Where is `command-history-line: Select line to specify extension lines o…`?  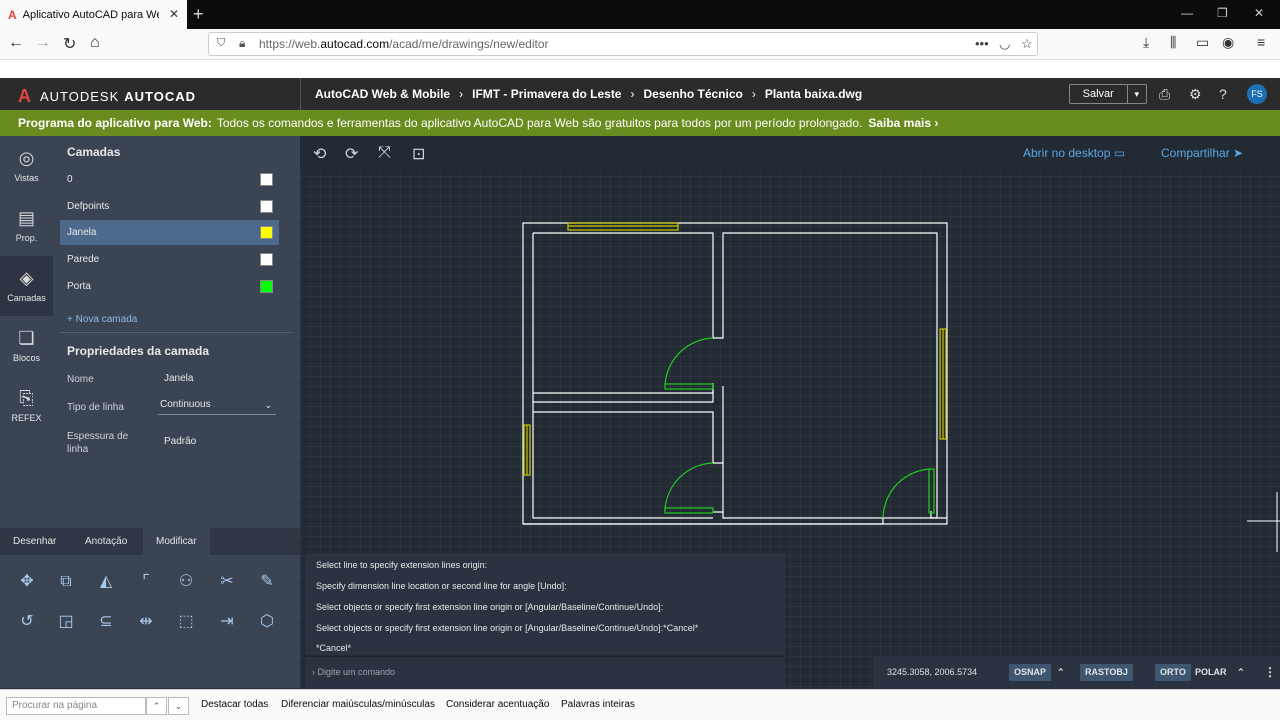
command-history-line: Select line to specify extension lines o… is located at coordinates (402, 565).